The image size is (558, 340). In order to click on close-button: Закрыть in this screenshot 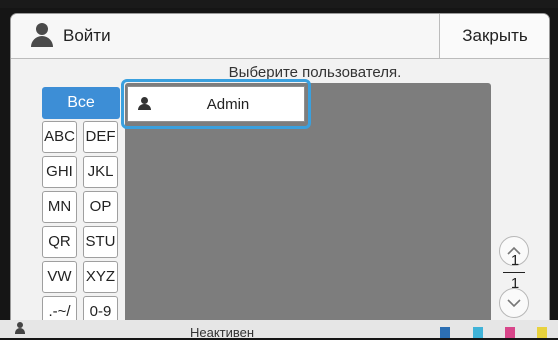, I will do `click(494, 36)`.